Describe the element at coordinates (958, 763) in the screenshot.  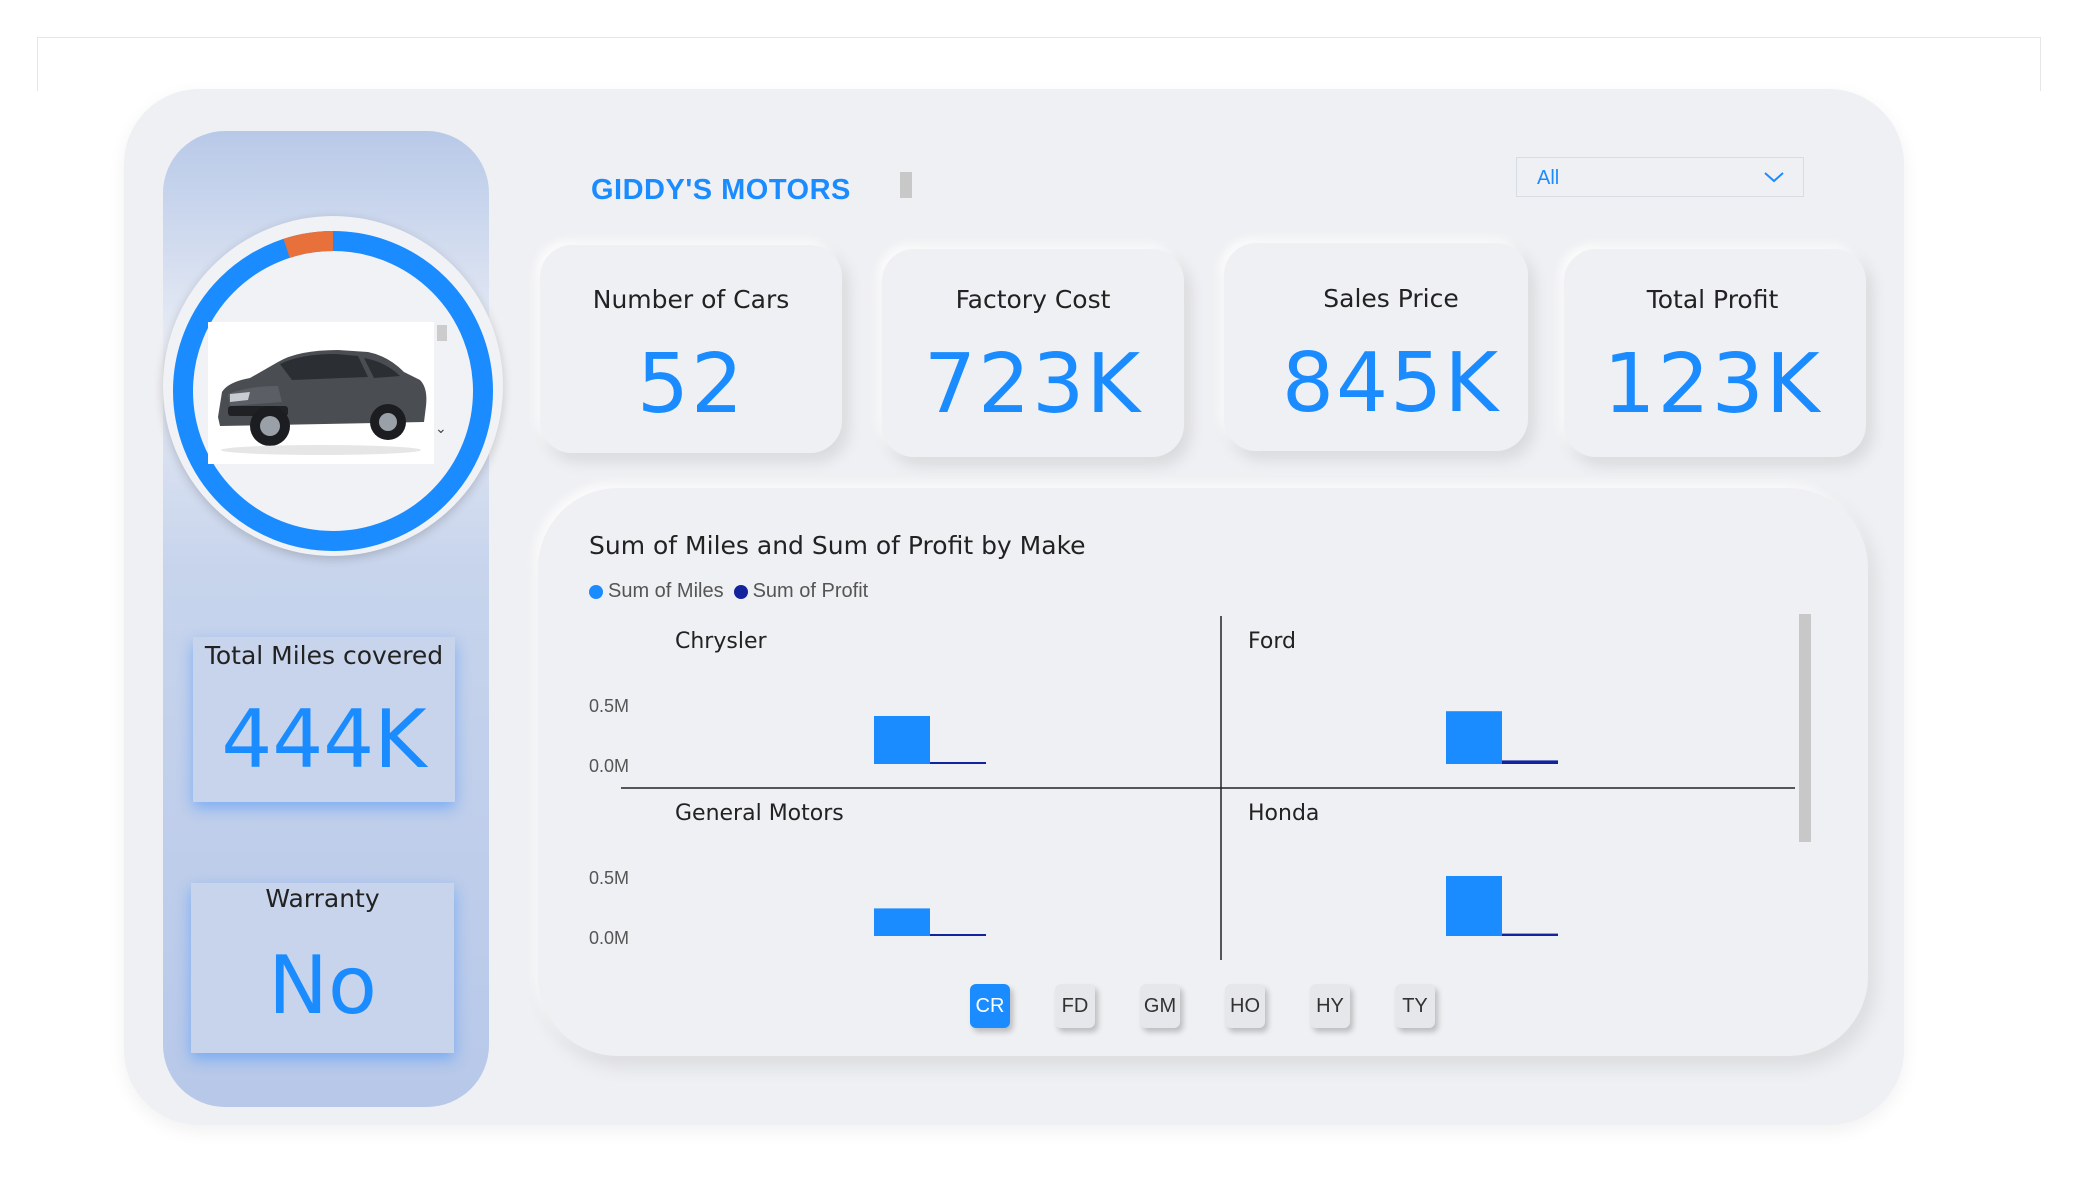
I see `bar-profit-chrysler` at that location.